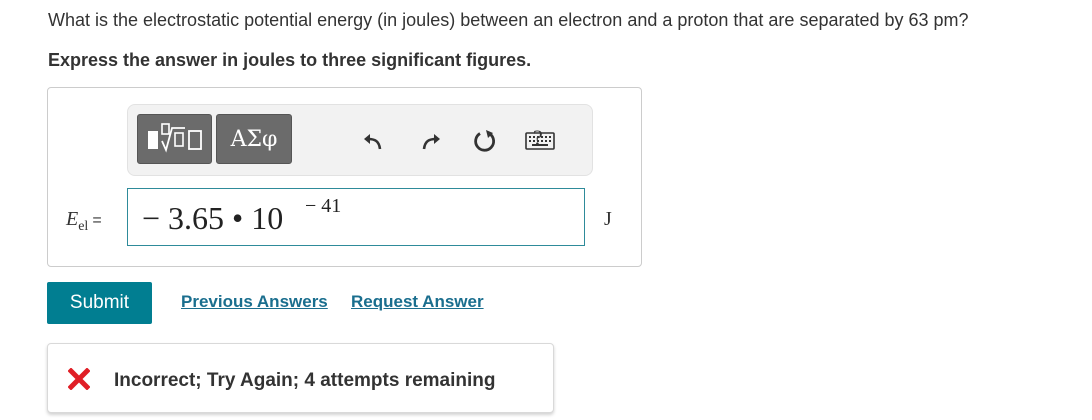  Describe the element at coordinates (99, 303) in the screenshot. I see `submit-button: Submit` at that location.